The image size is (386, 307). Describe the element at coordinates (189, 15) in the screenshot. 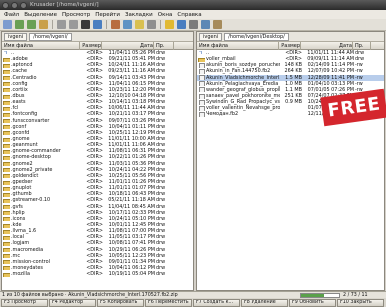

I see `menu-item-help: Справка` at that location.